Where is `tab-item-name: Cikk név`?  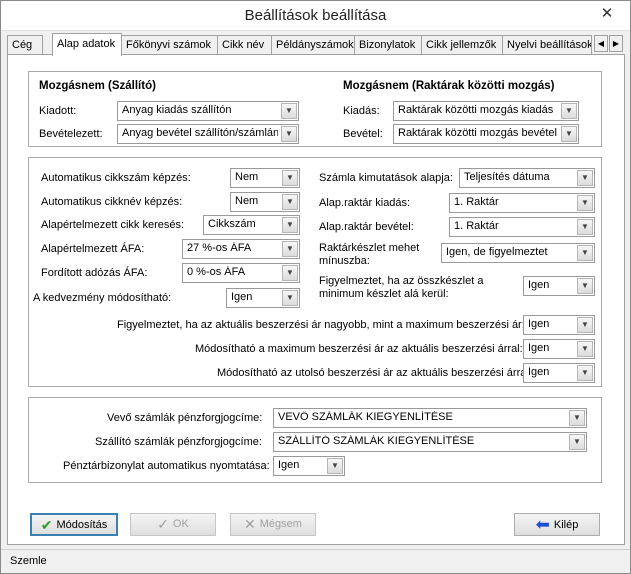 tab-item-name: Cikk név is located at coordinates (244, 45).